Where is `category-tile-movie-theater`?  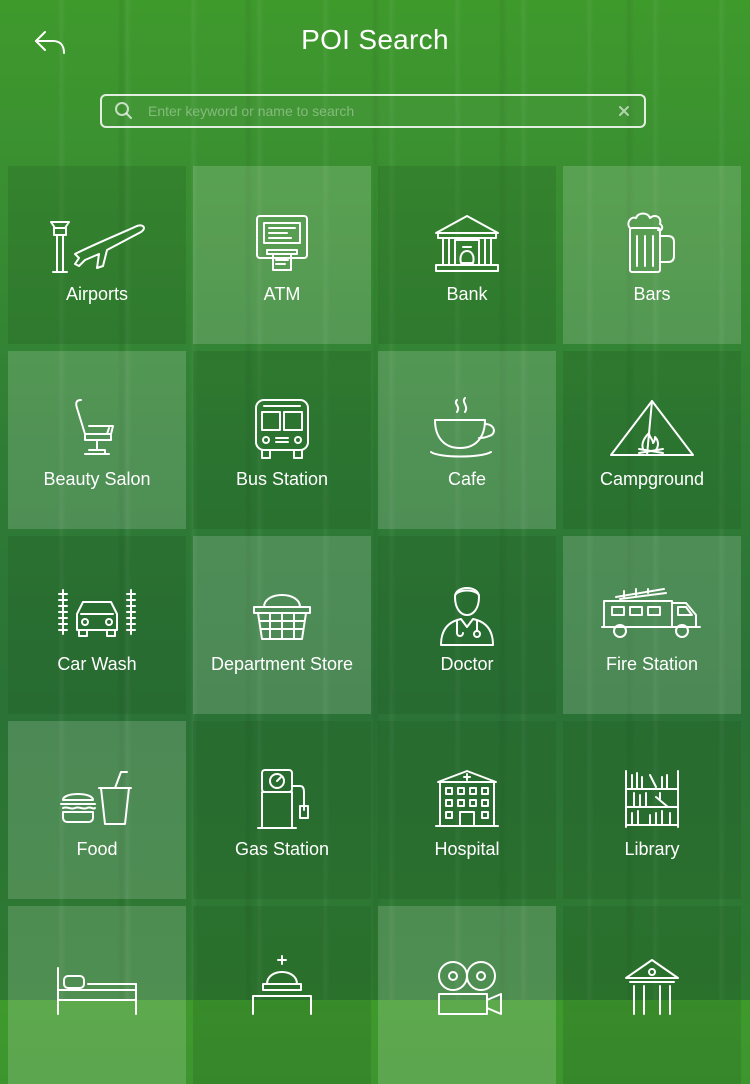
category-tile-movie-theater is located at coordinates (467, 995).